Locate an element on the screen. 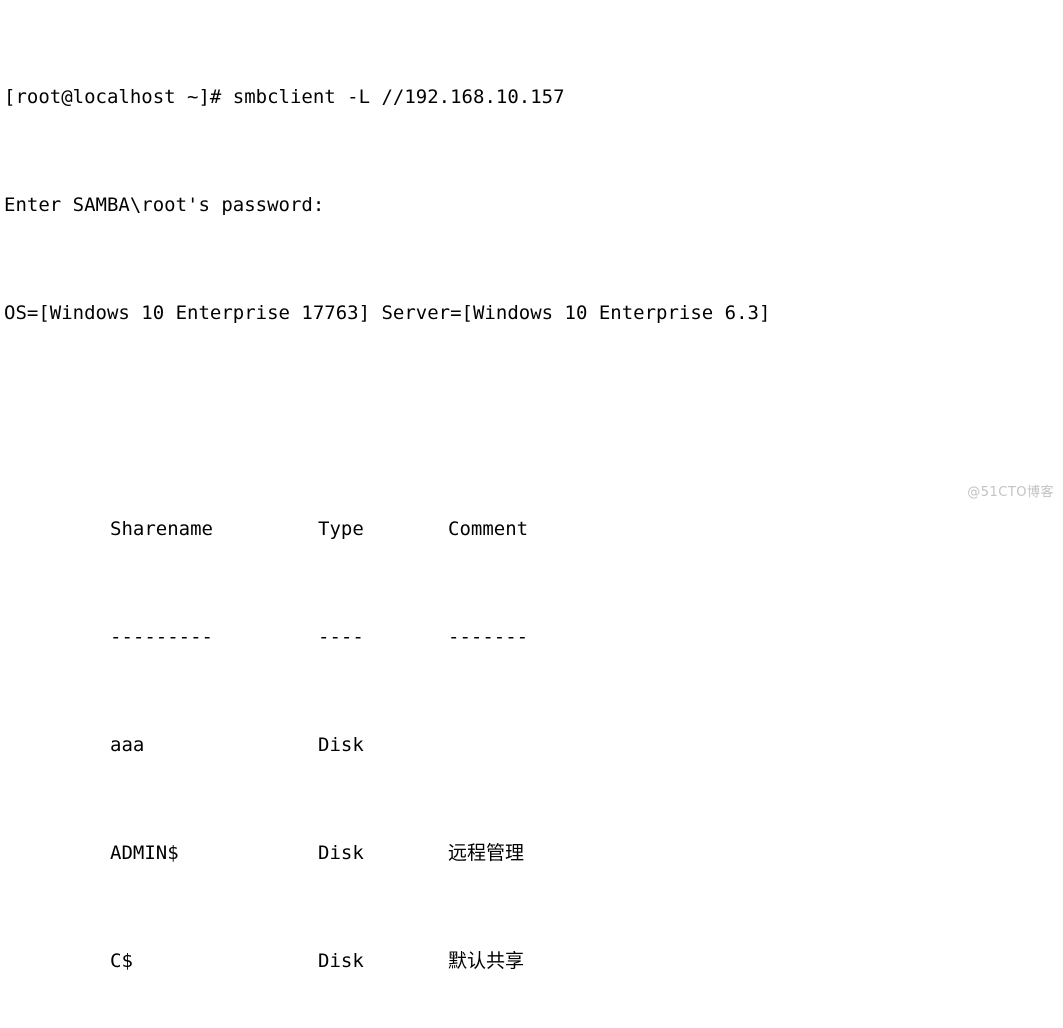 This screenshot has height=1028, width=1063. share-name: C$ is located at coordinates (121, 961).